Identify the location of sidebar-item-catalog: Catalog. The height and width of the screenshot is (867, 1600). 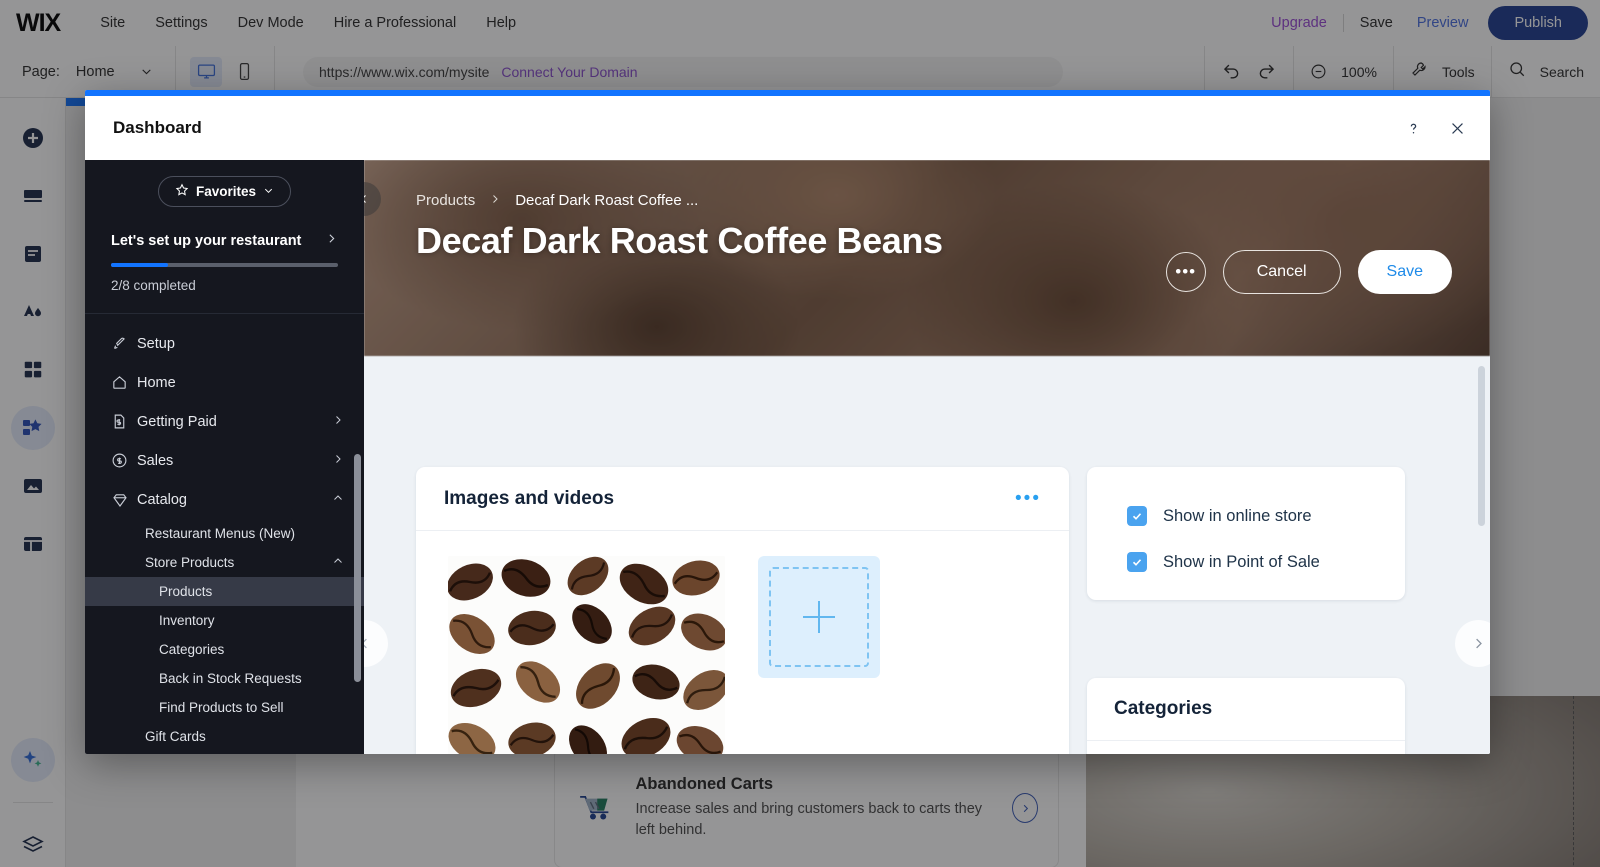
(224, 499).